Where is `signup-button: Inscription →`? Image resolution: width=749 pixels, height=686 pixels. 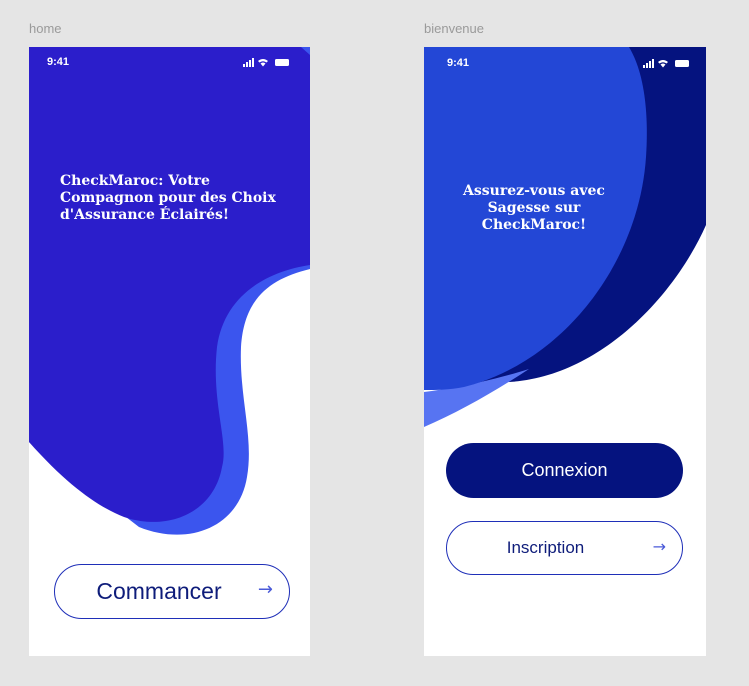
signup-button: Inscription → is located at coordinates (564, 548).